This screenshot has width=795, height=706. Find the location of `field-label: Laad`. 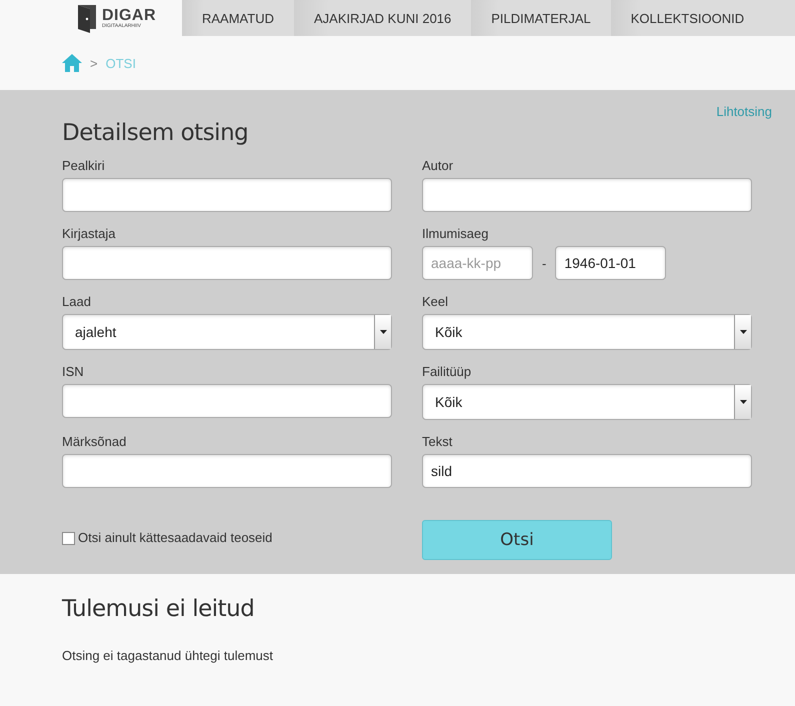

field-label: Laad is located at coordinates (77, 301).